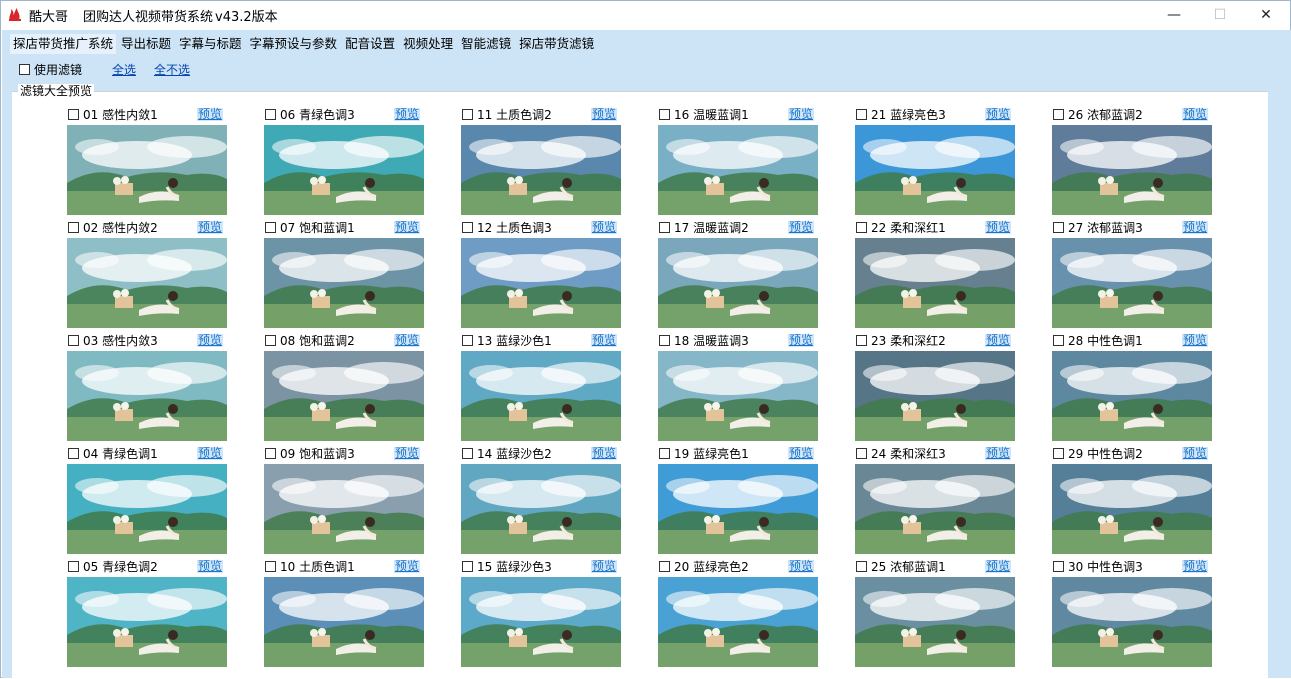 This screenshot has width=1291, height=679. I want to click on filter-name: 20 蓝绿亮色2, so click(711, 567).